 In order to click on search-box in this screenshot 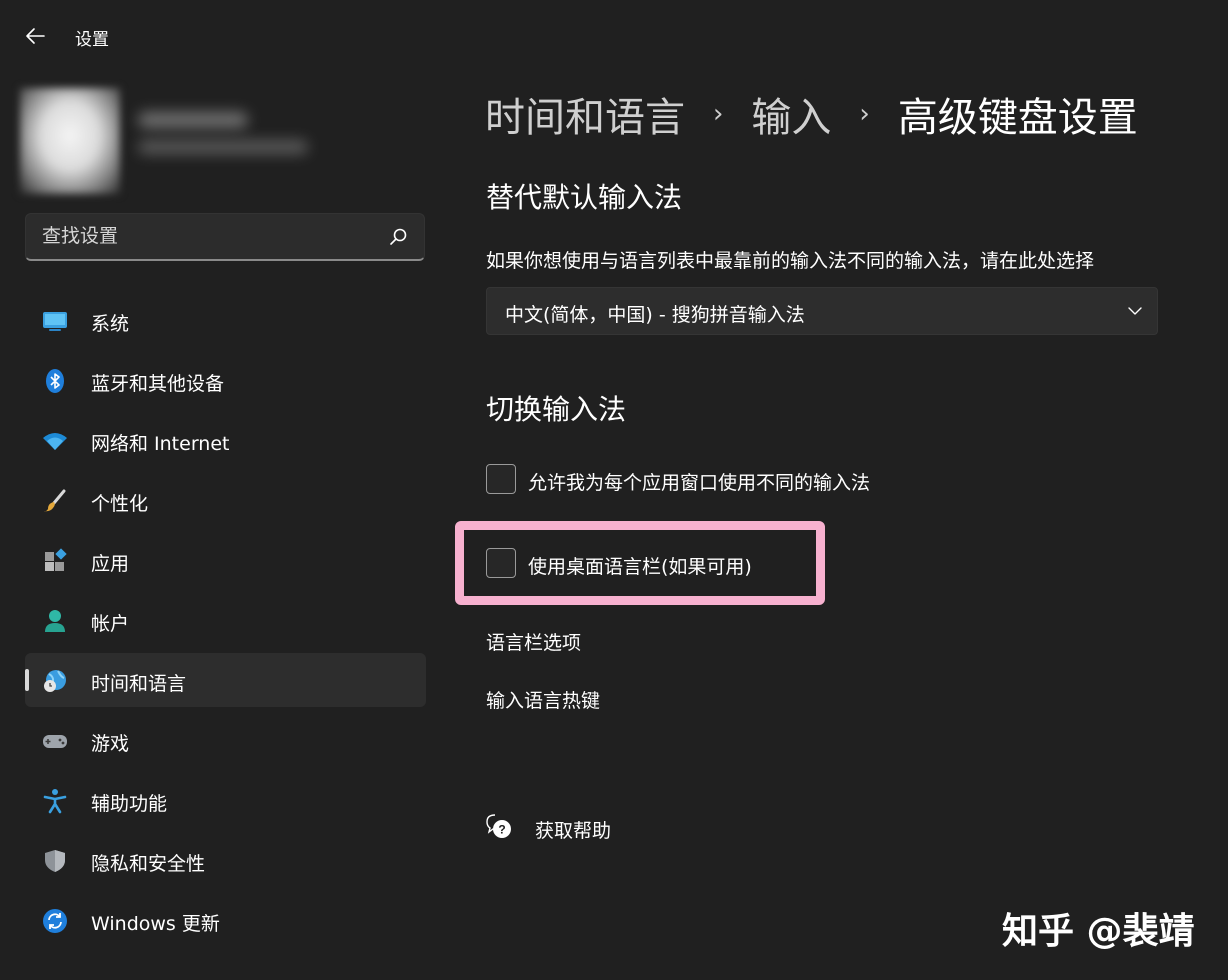, I will do `click(225, 237)`.